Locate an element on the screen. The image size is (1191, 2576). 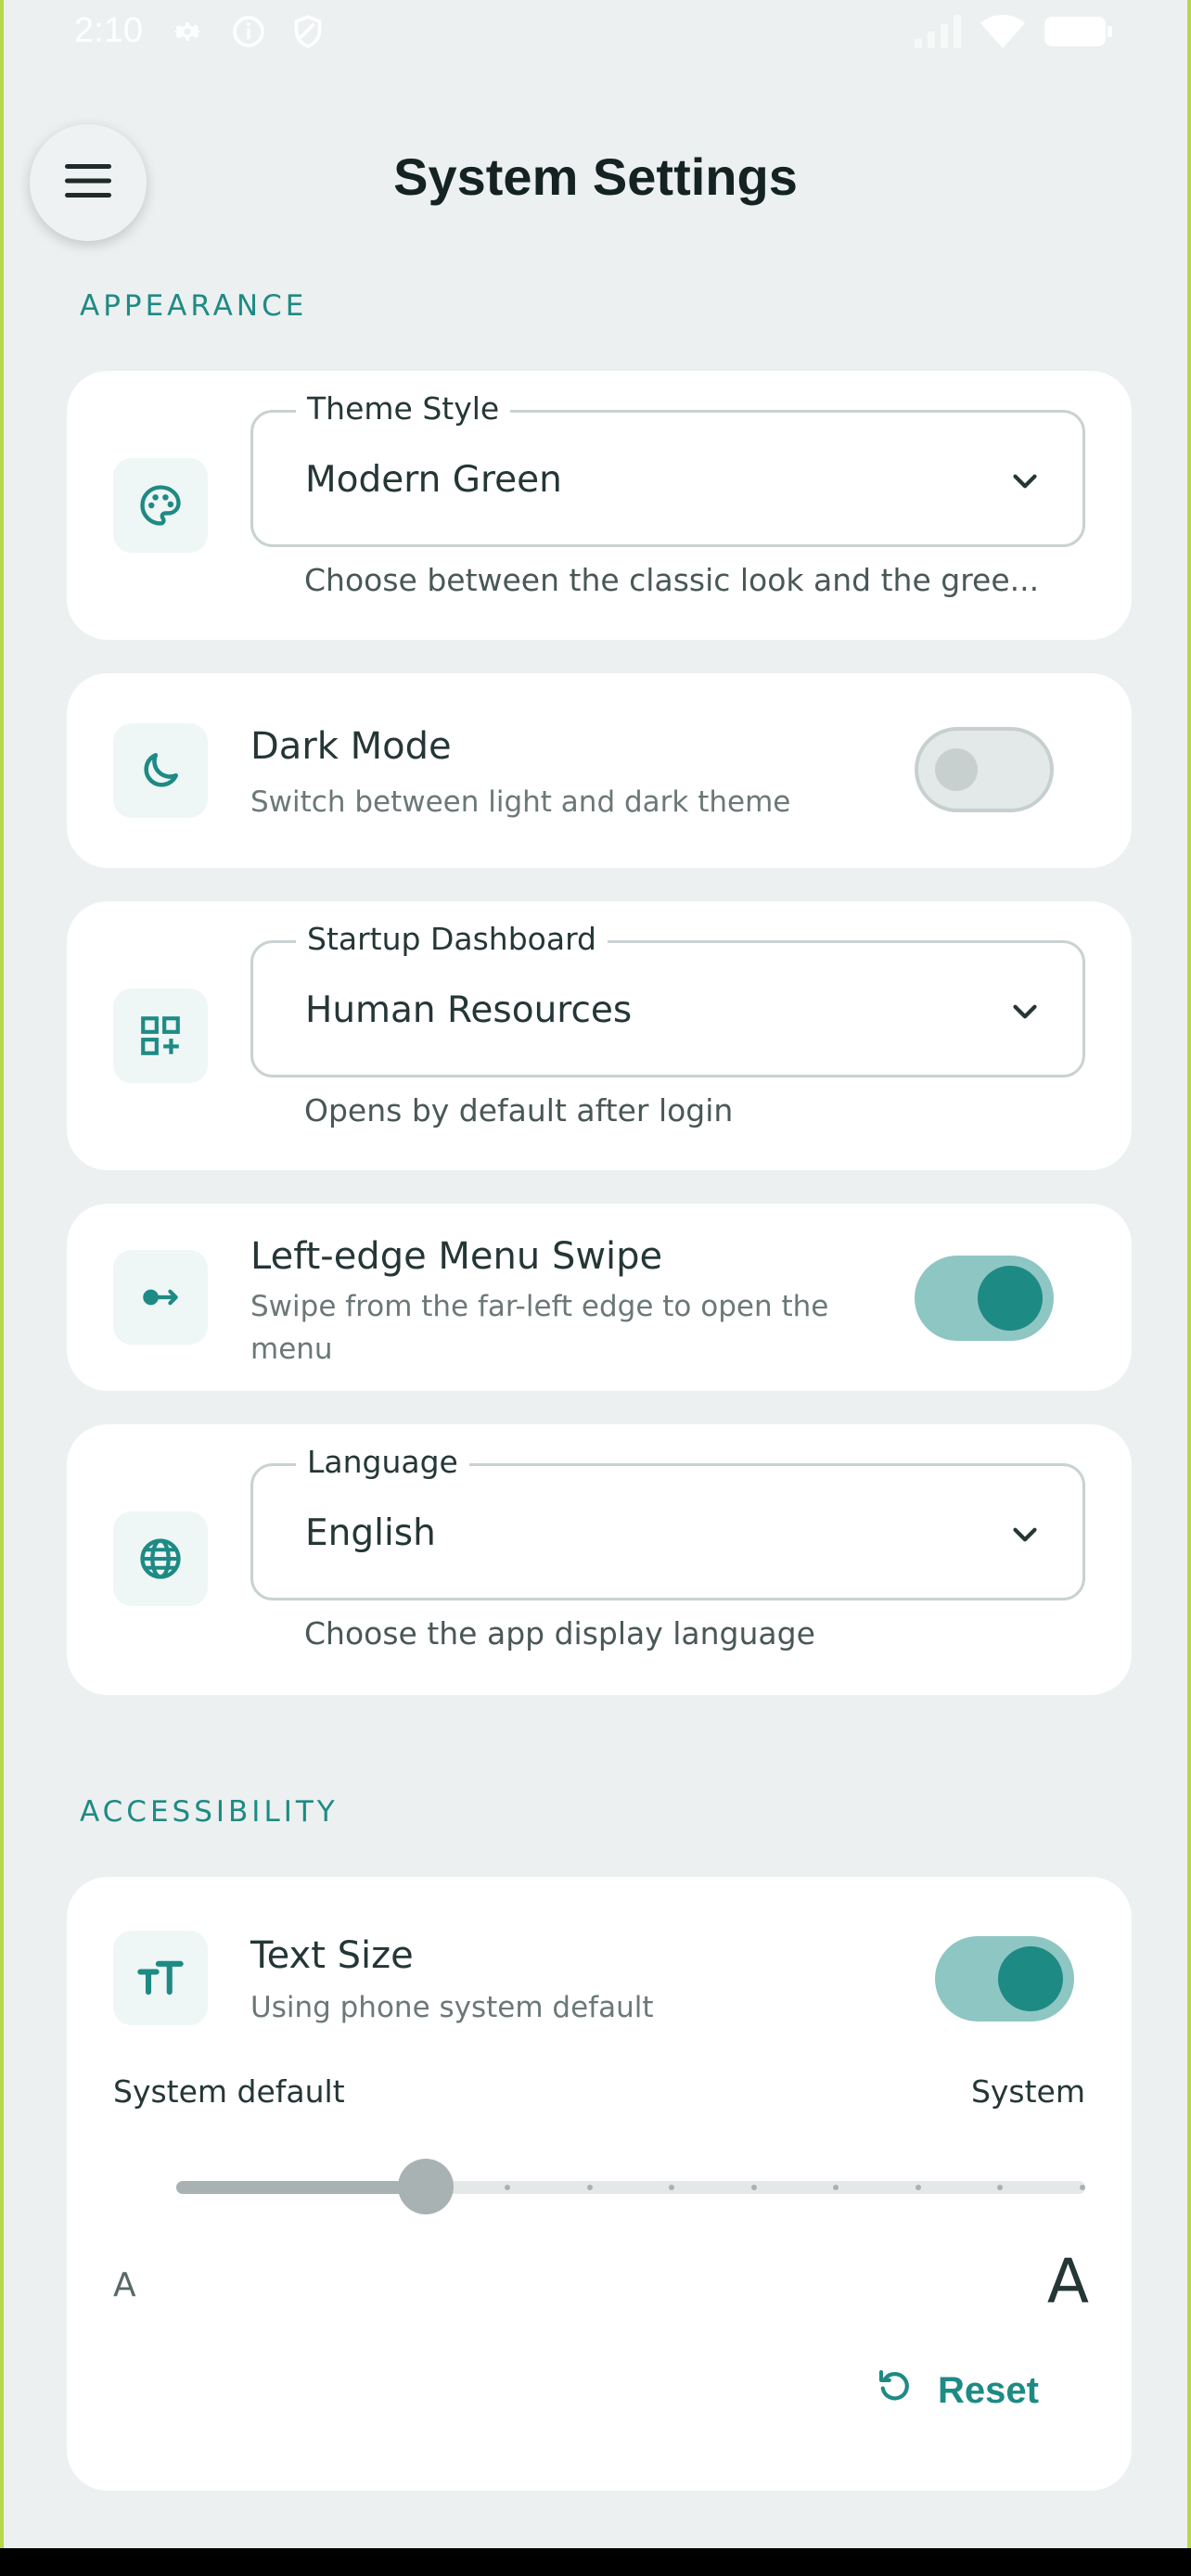
language-helper: Choose the app display language is located at coordinates (559, 1633).